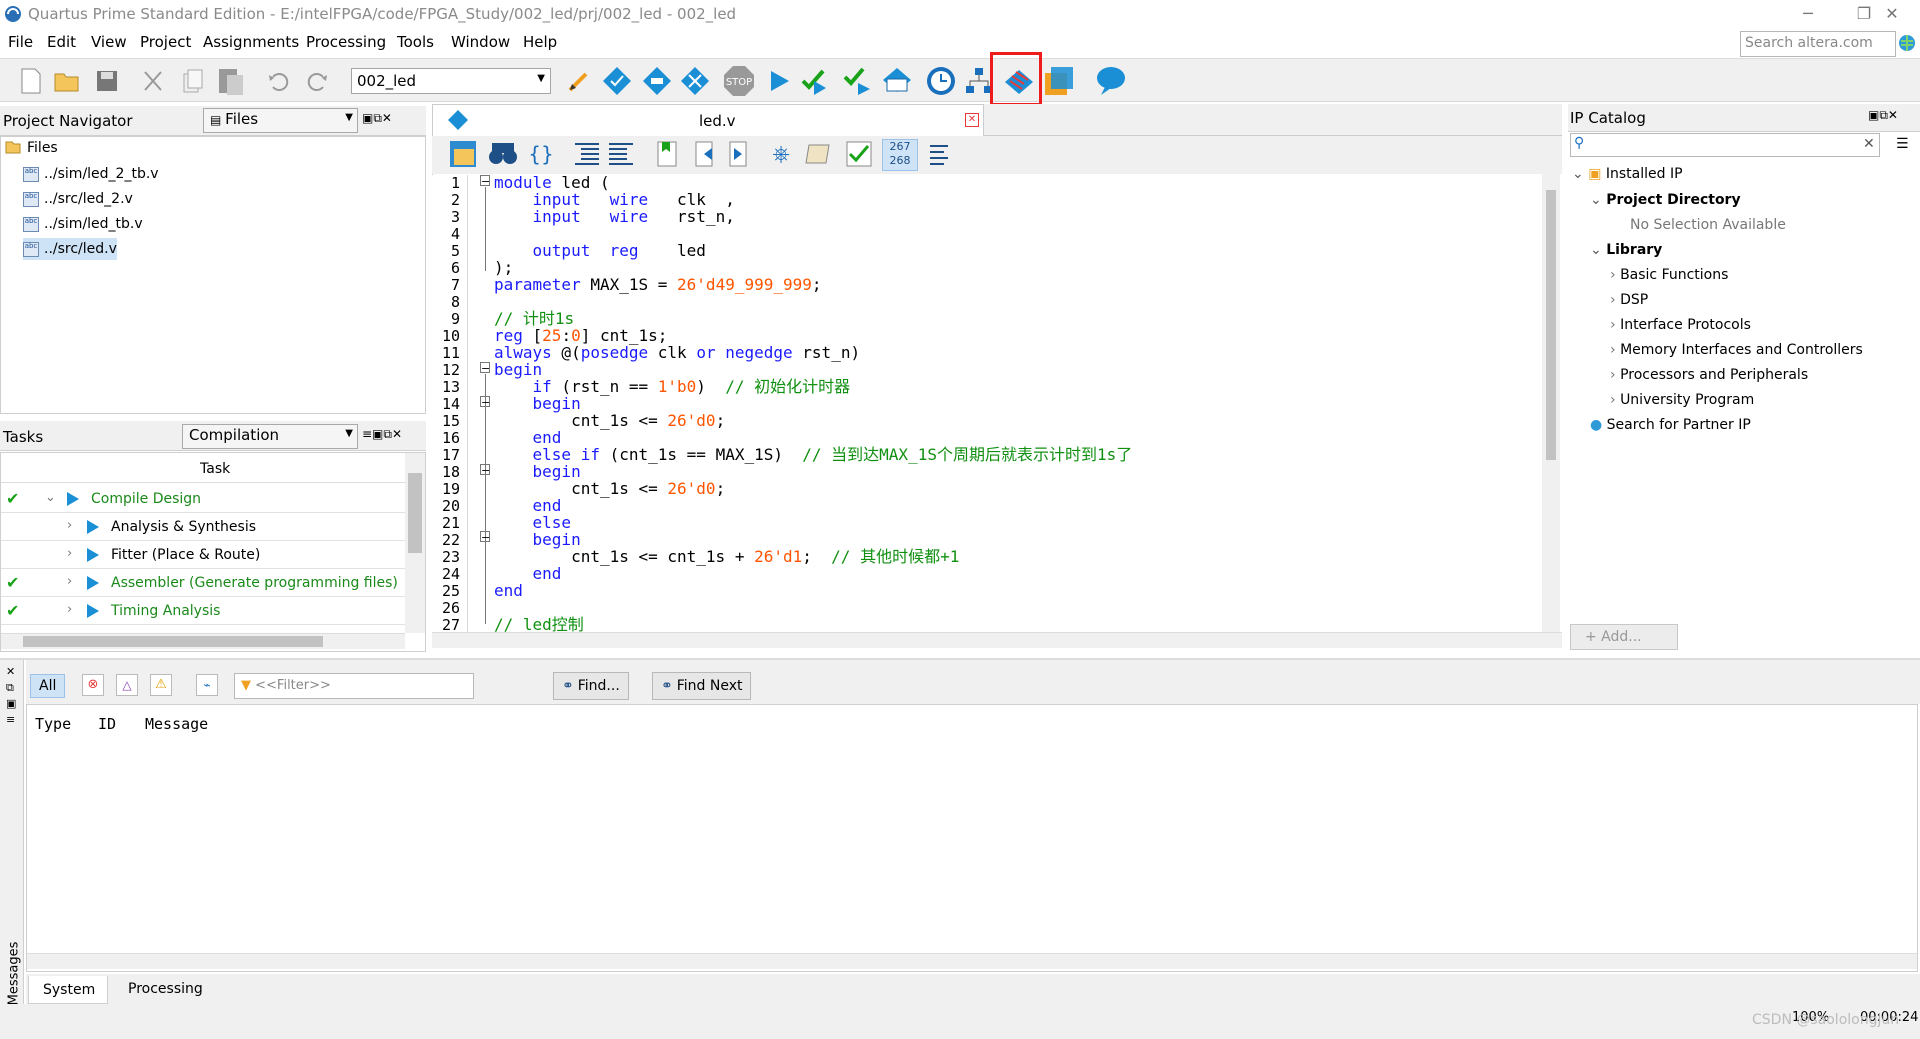  I want to click on ip-project-directory: ⌄ Project Directory, so click(1665, 203).